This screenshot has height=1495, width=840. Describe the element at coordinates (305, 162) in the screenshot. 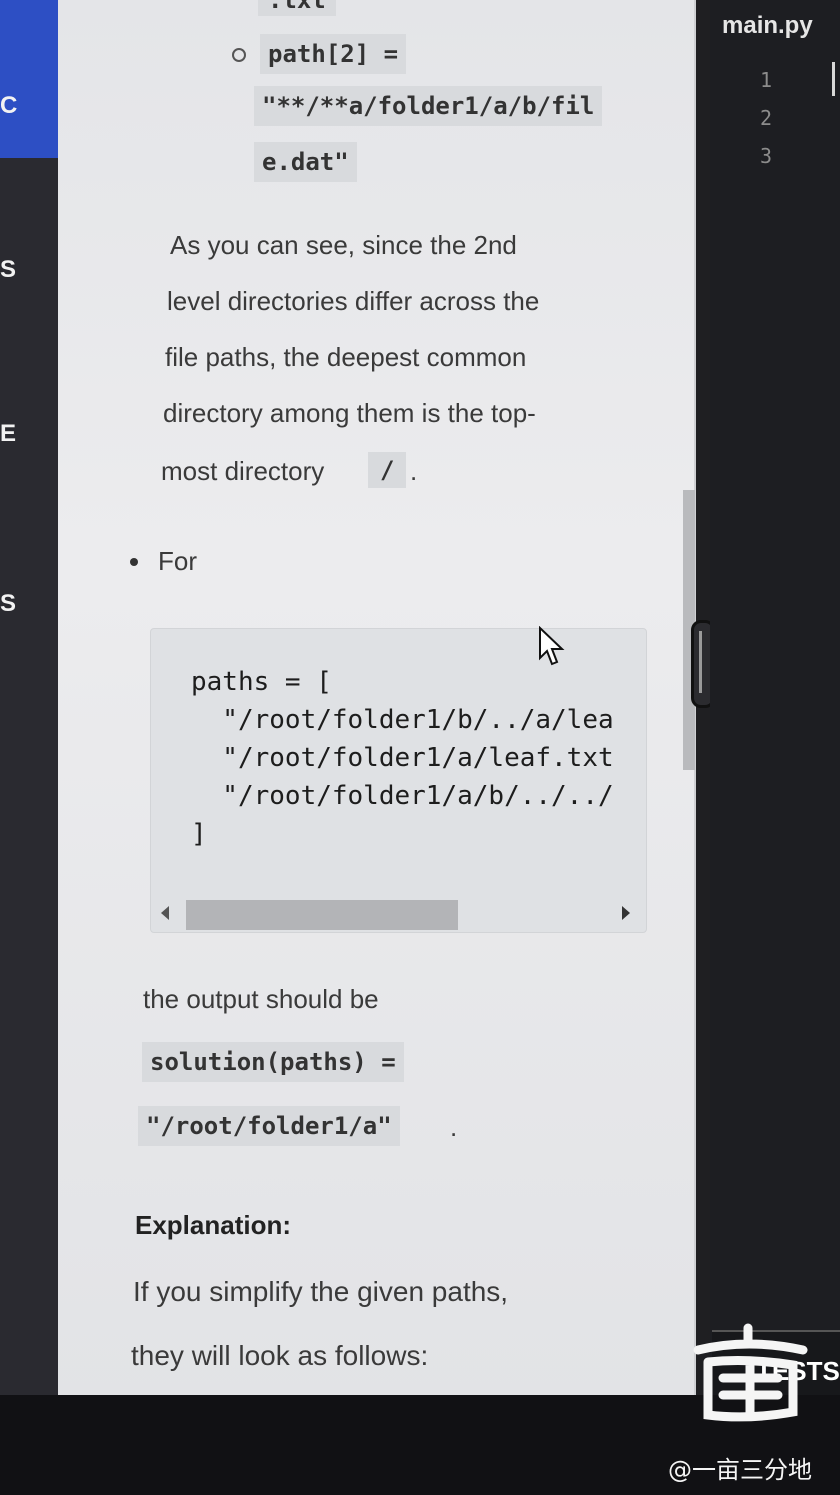

I see `path2-value-line2: e.dat"` at that location.